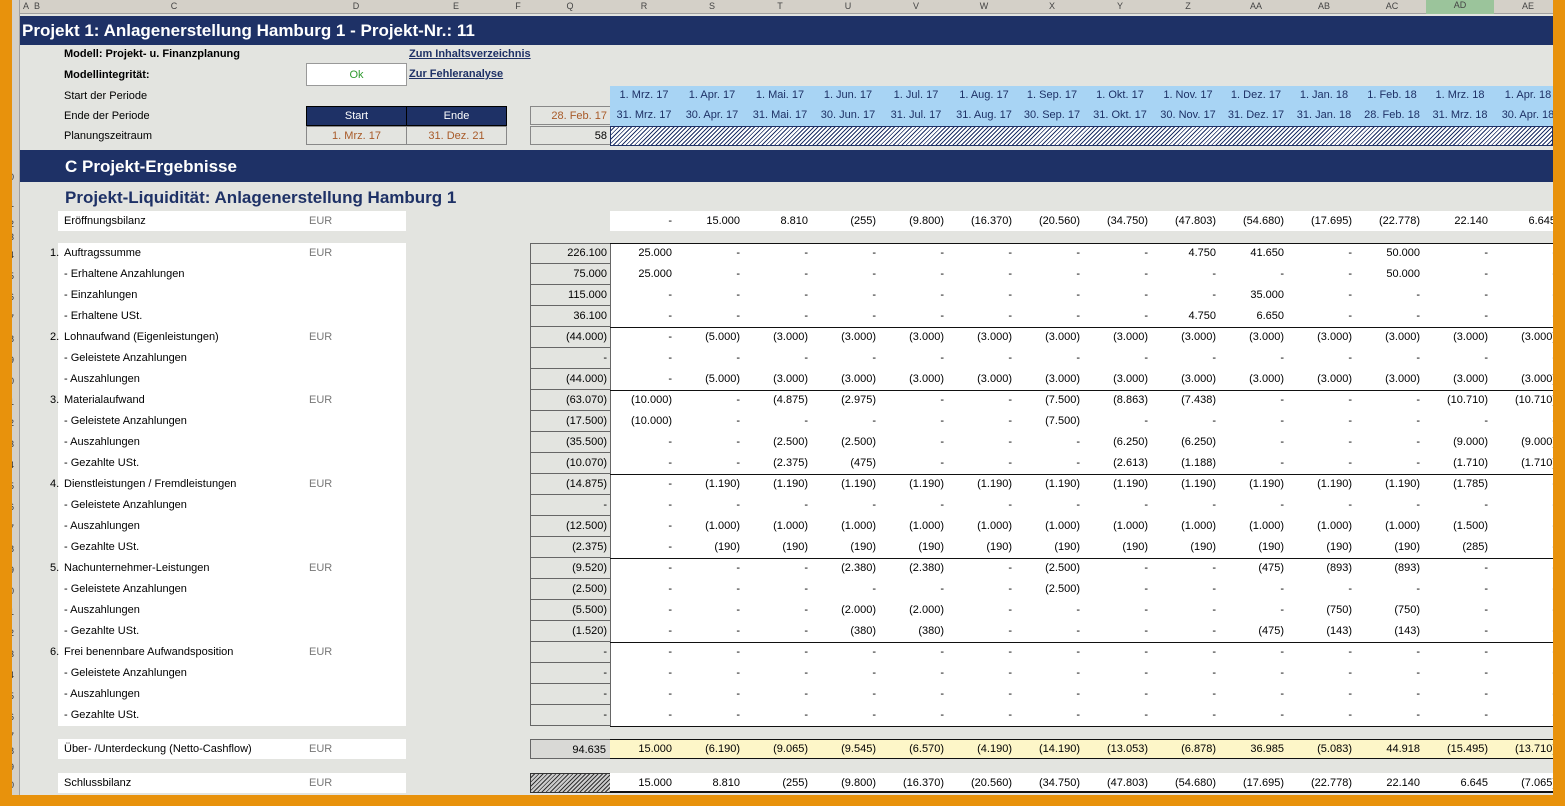 The width and height of the screenshot is (1565, 806). I want to click on row-number: 8, so click(13, 549).